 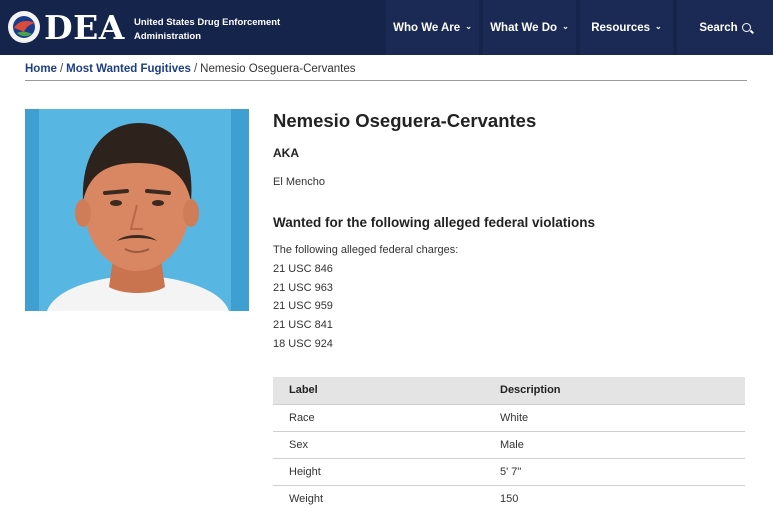 I want to click on charge-item: 21 USC 963, so click(x=303, y=287).